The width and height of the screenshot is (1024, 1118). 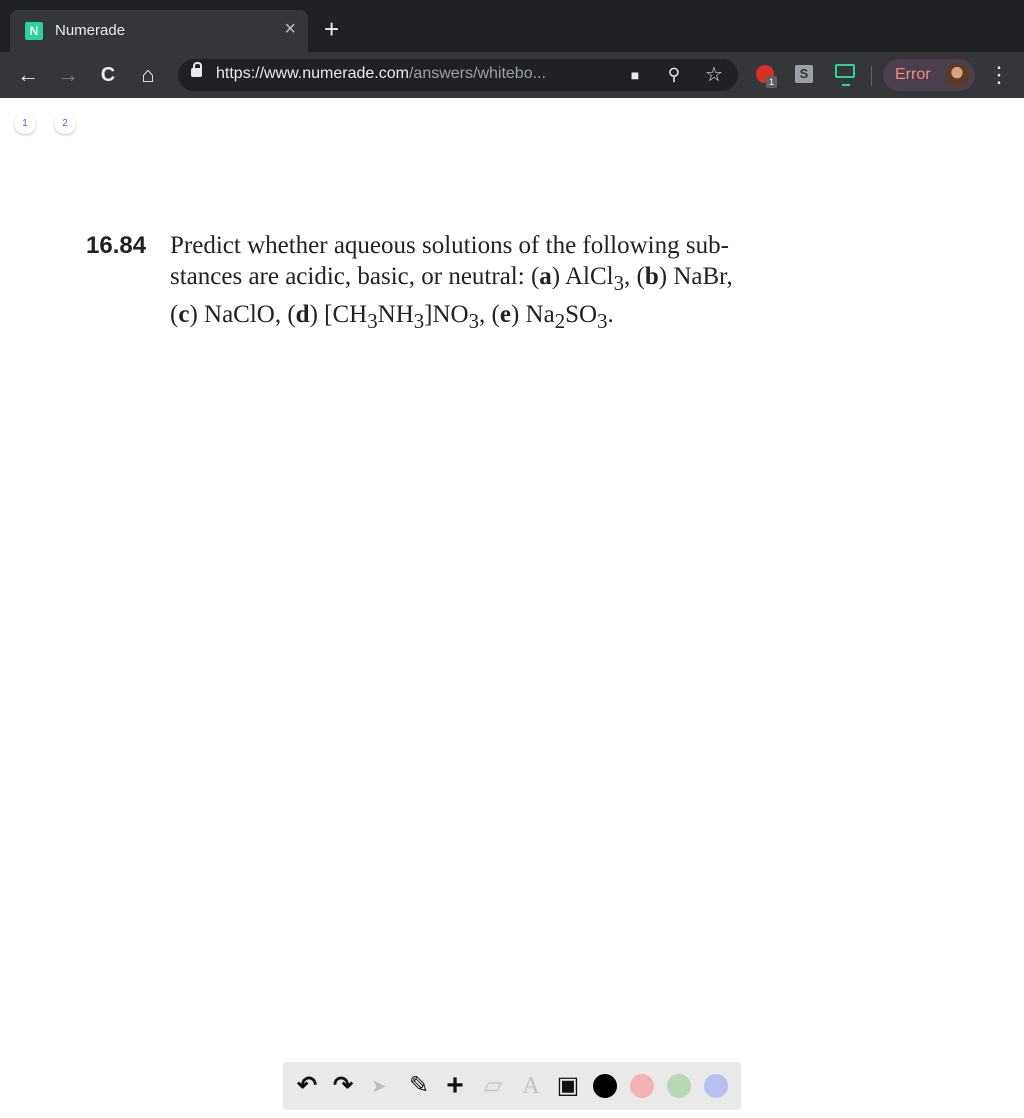 What do you see at coordinates (957, 75) in the screenshot?
I see `avatar` at bounding box center [957, 75].